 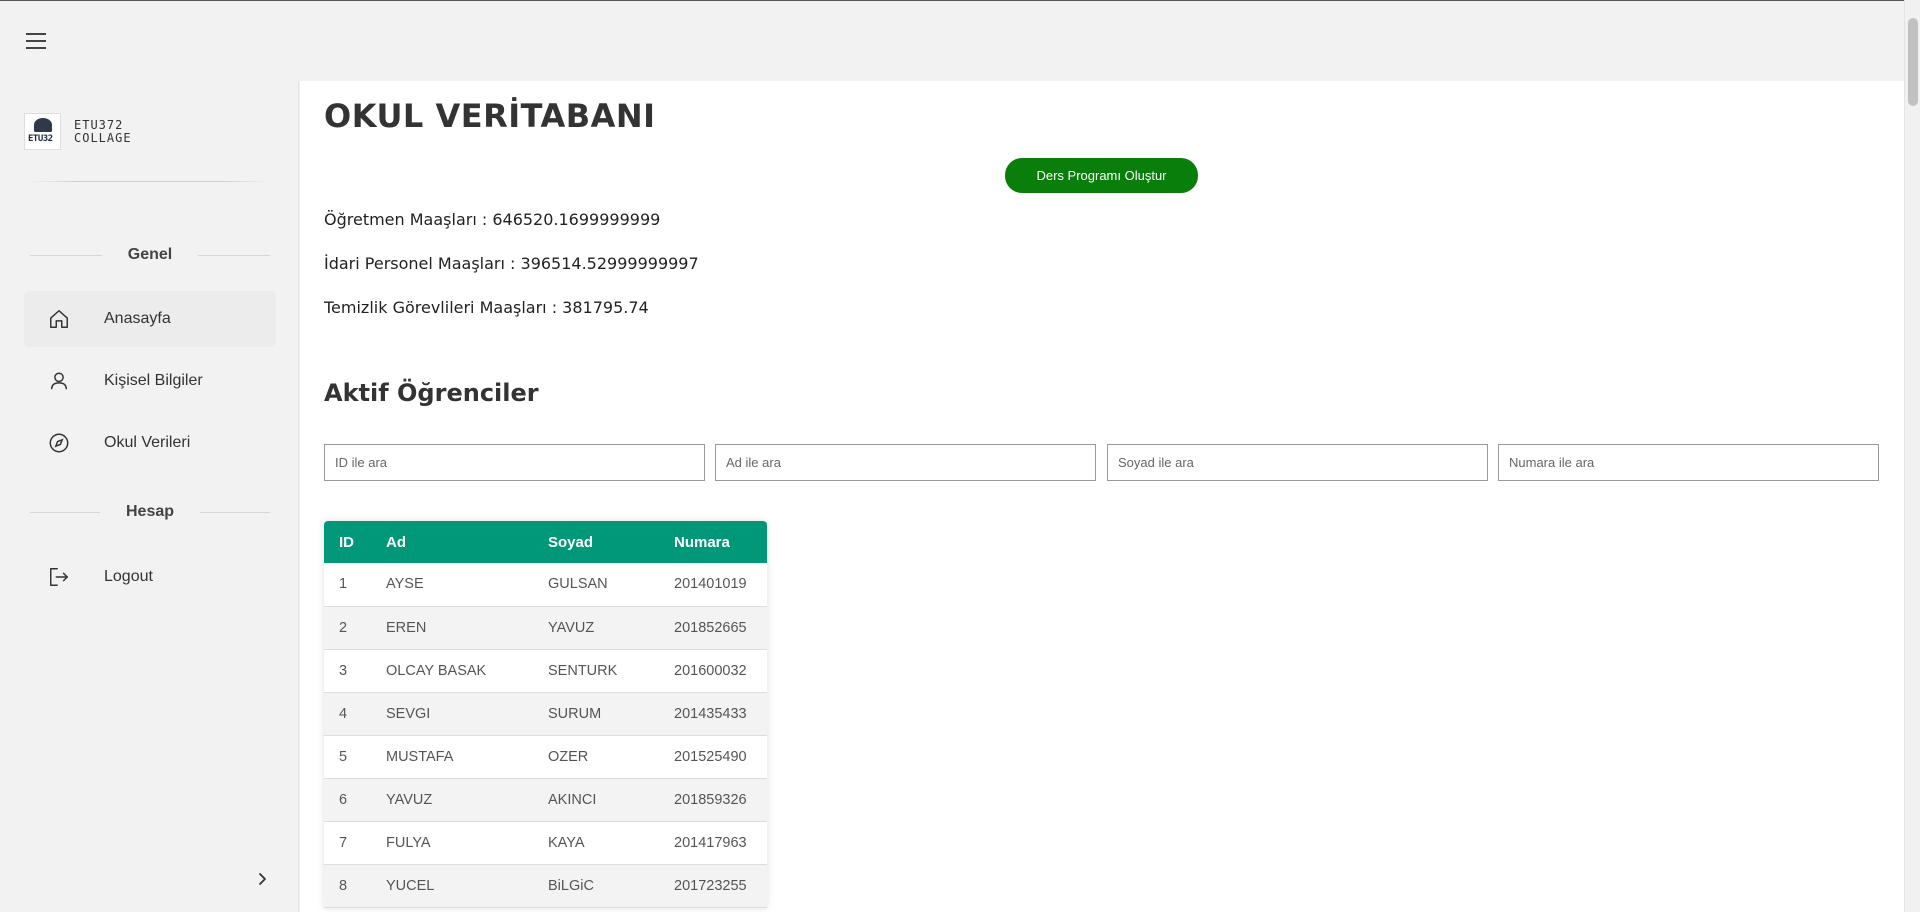 What do you see at coordinates (596, 800) in the screenshot?
I see `cell-soyad: AKINCI` at bounding box center [596, 800].